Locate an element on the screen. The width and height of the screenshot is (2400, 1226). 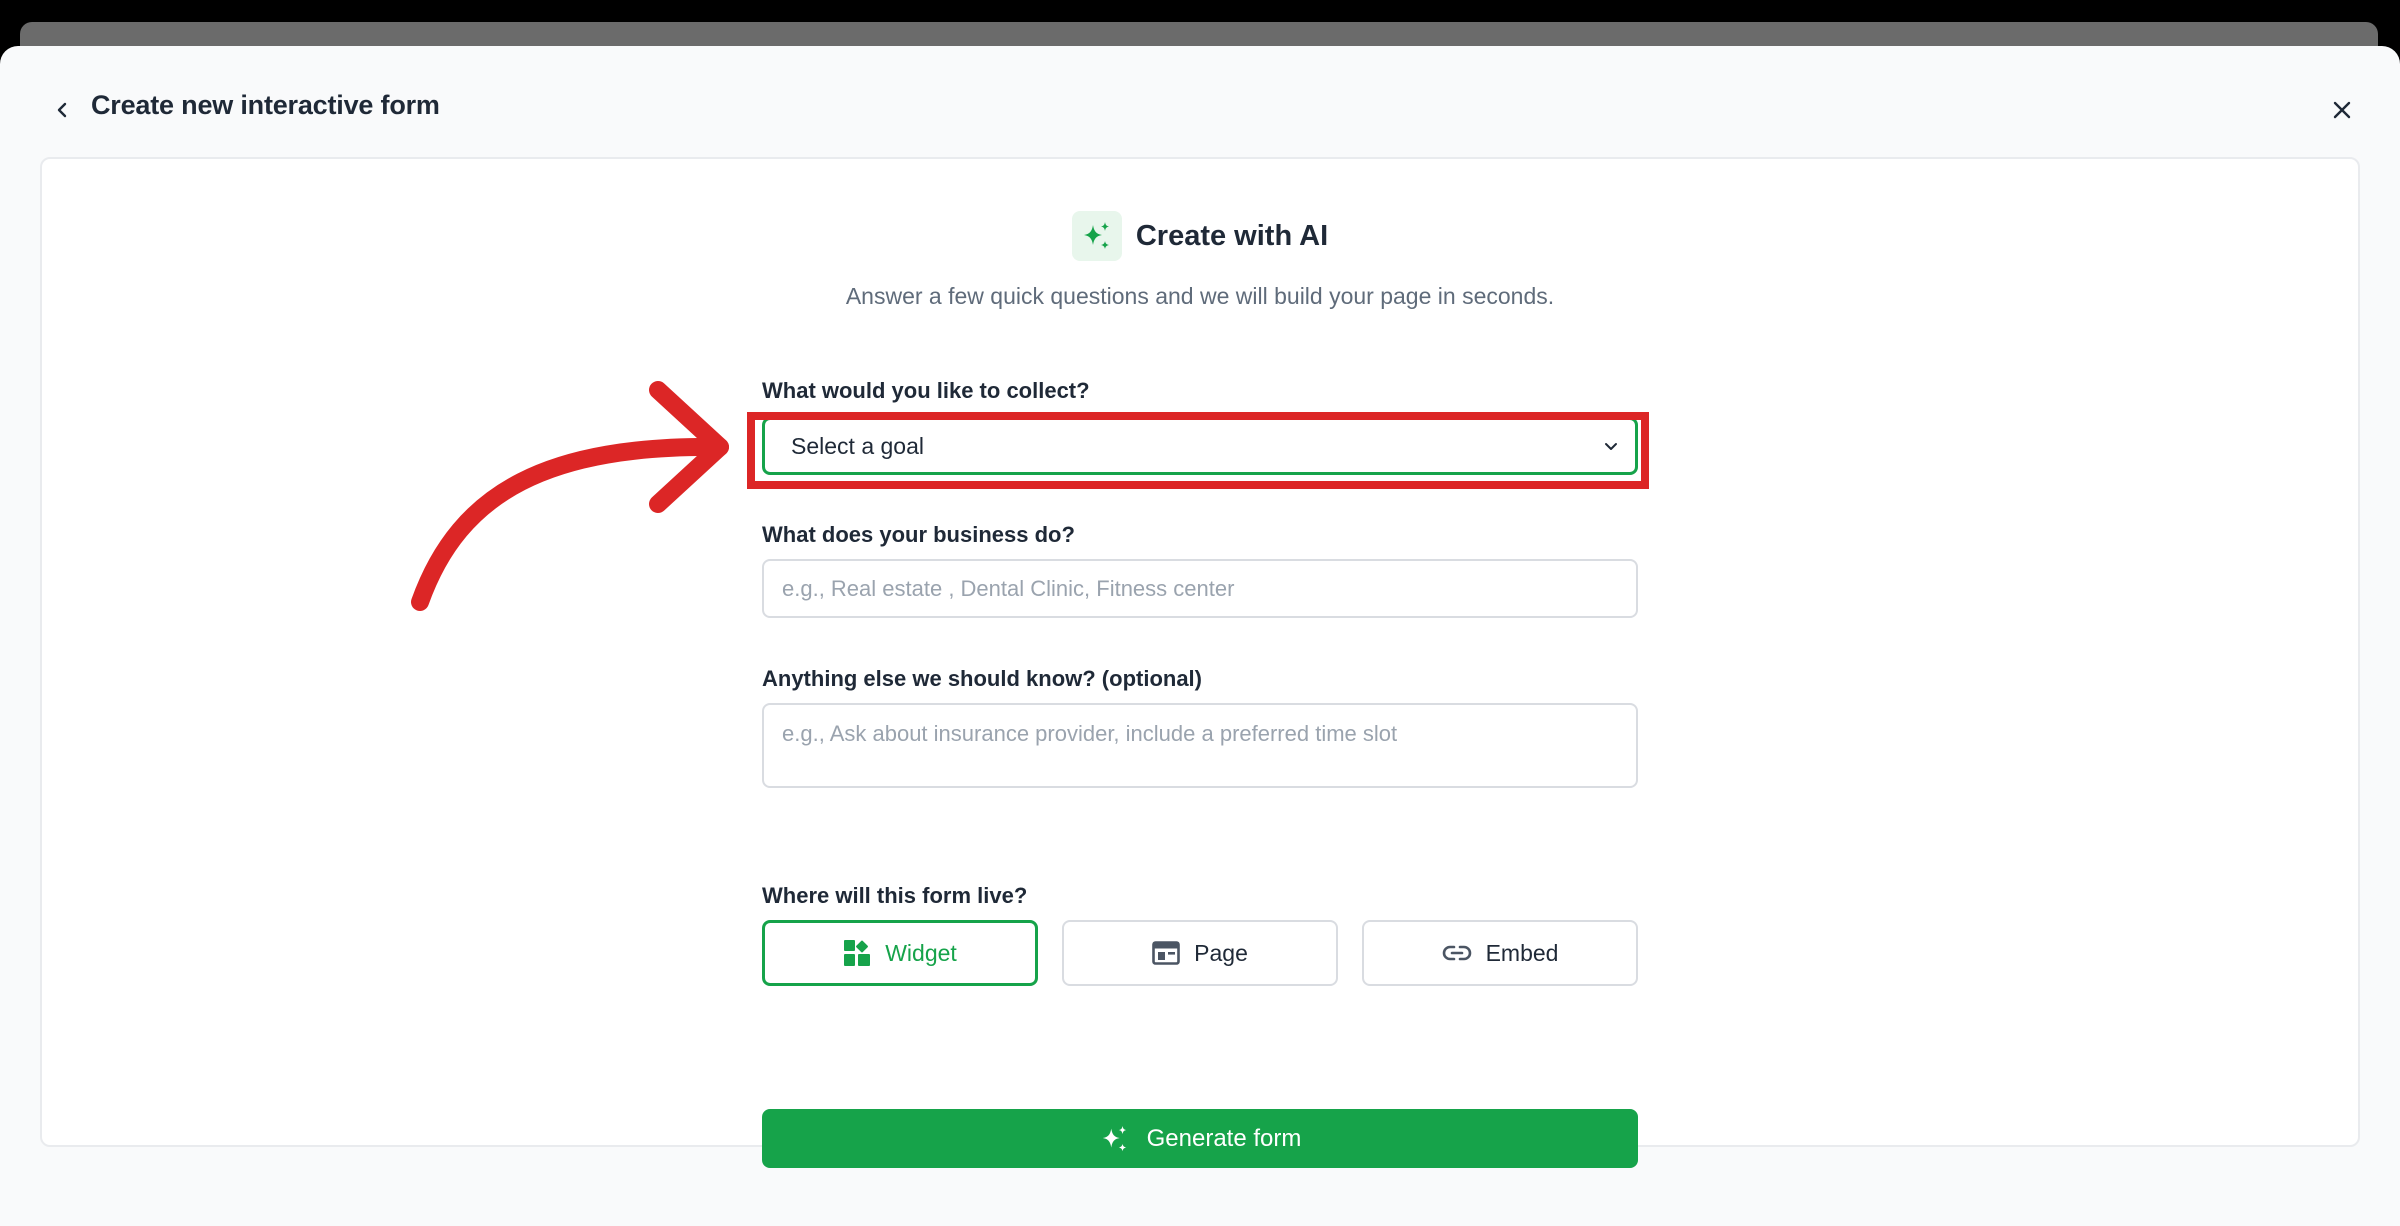
annotation-highlight-box is located at coordinates (1198, 450).